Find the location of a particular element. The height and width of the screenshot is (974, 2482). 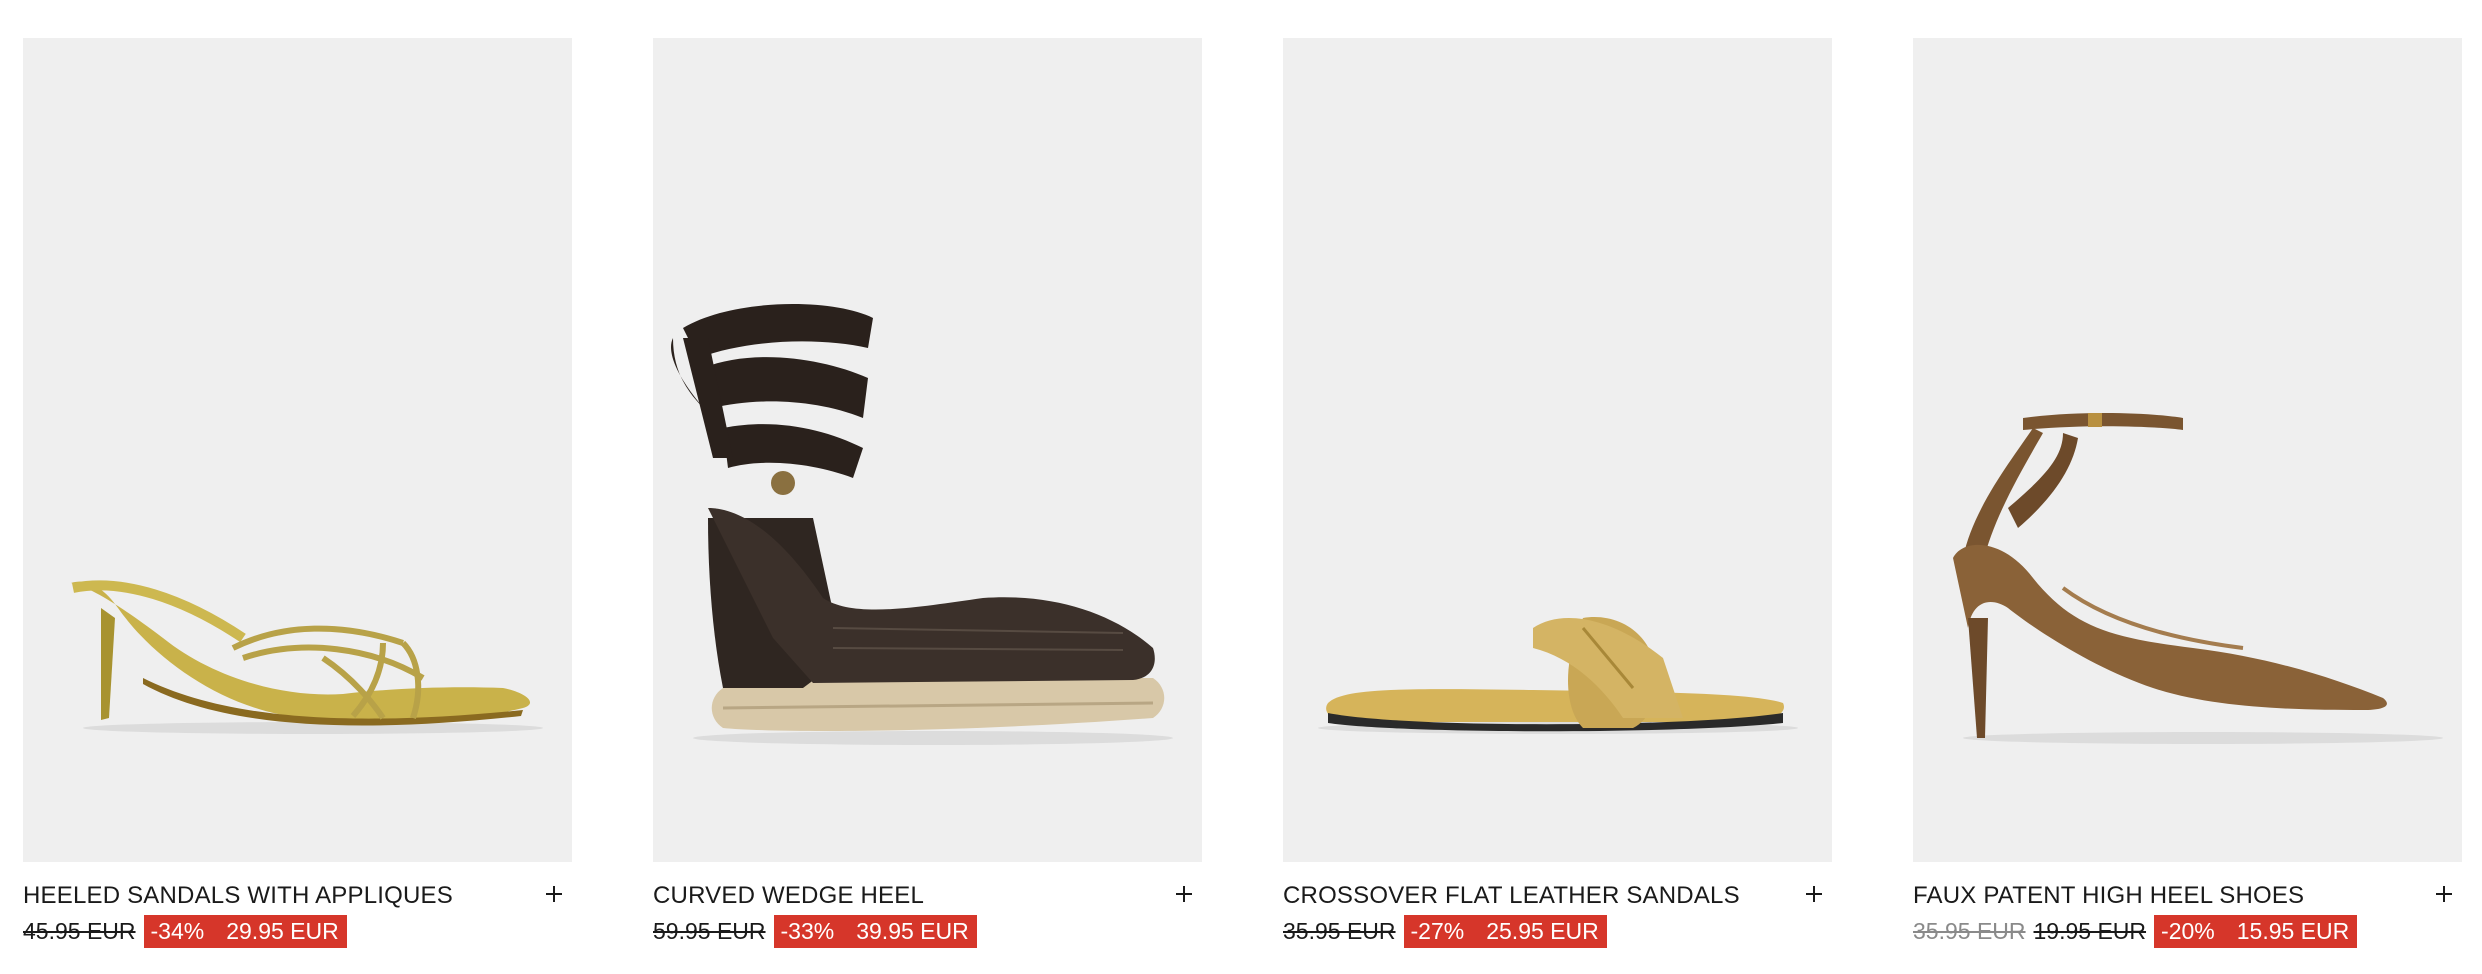

sale-price: 15.95 EUR is located at coordinates (2293, 930).